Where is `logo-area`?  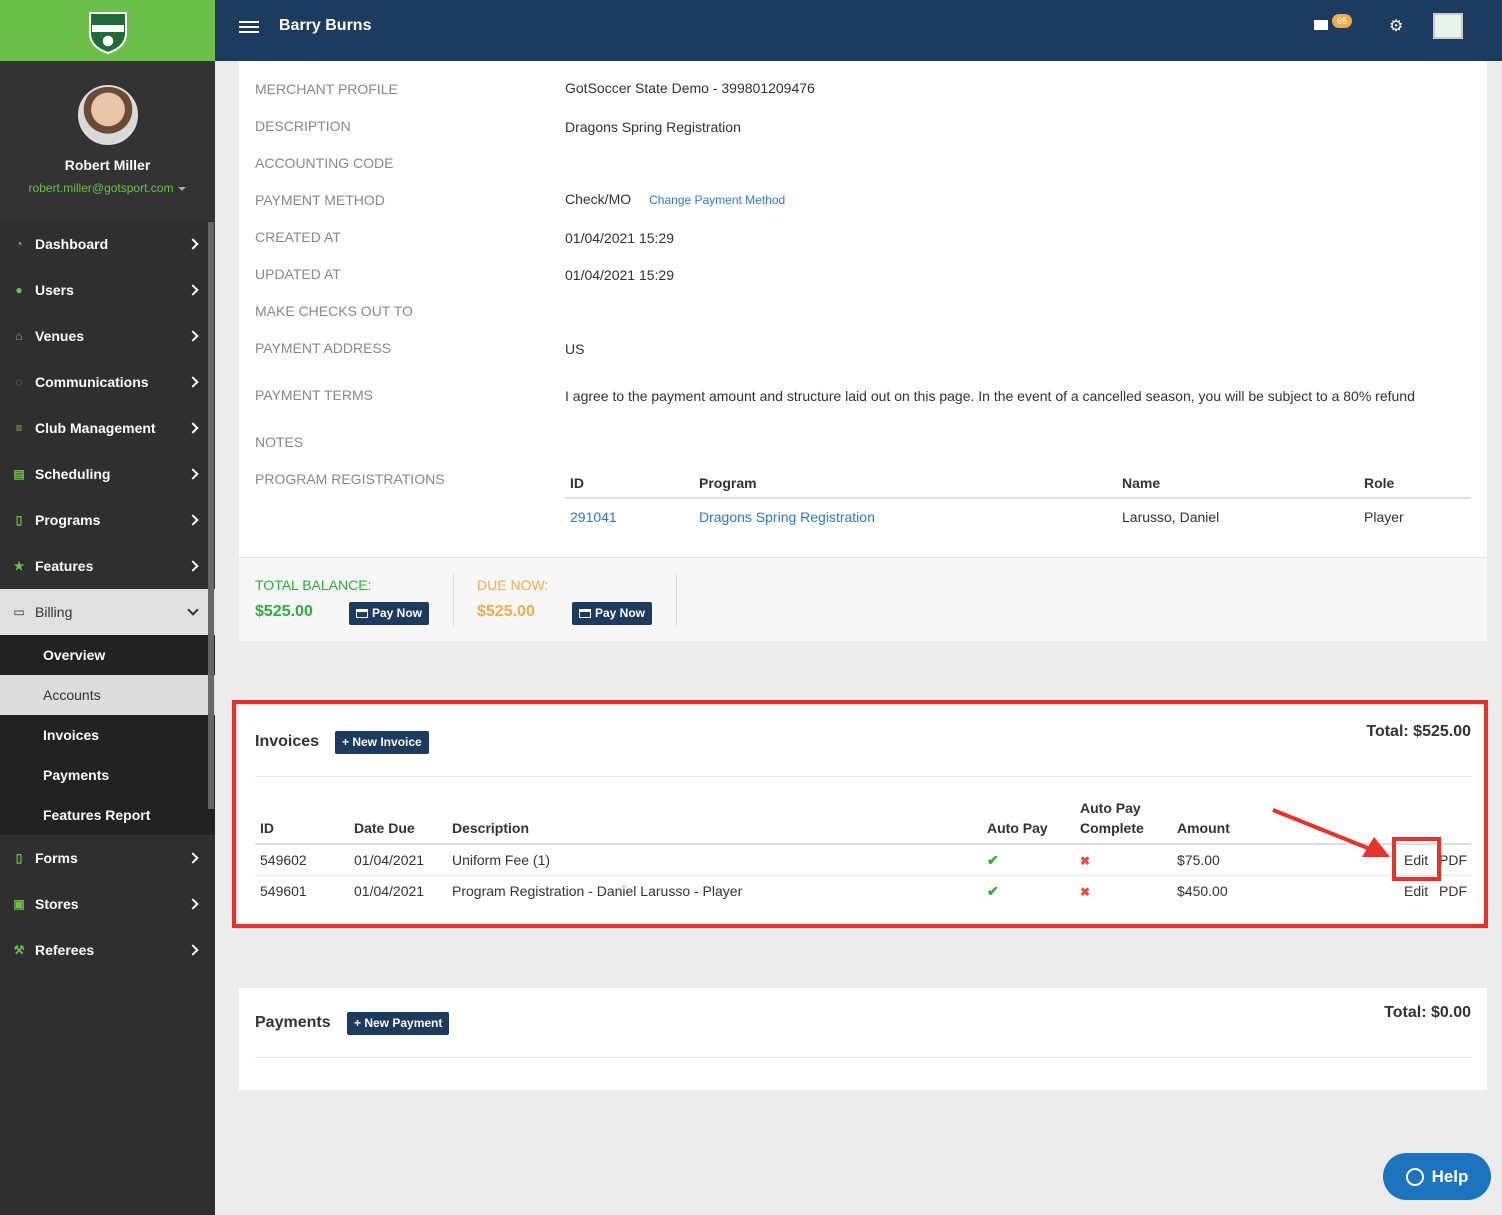
logo-area is located at coordinates (107, 30).